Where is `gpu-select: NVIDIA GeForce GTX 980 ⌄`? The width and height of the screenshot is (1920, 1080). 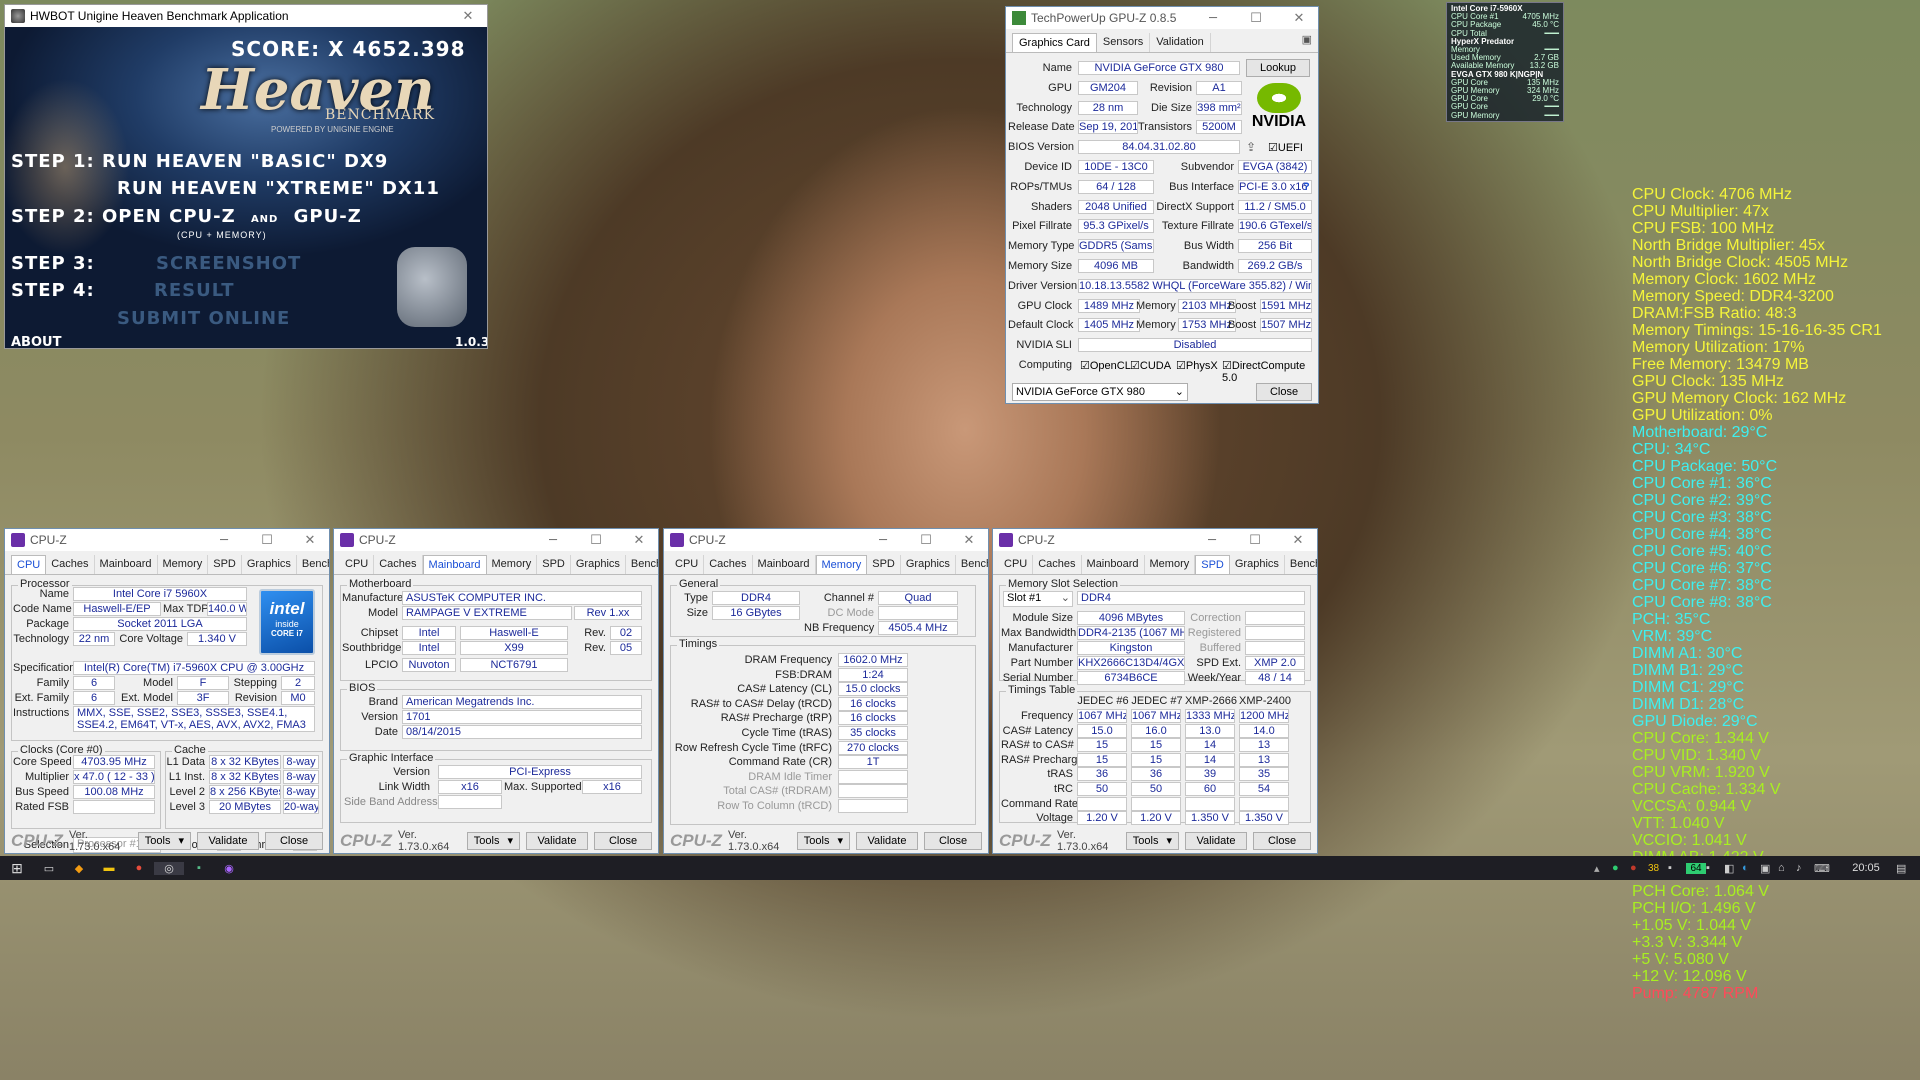 gpu-select: NVIDIA GeForce GTX 980 ⌄ is located at coordinates (1100, 392).